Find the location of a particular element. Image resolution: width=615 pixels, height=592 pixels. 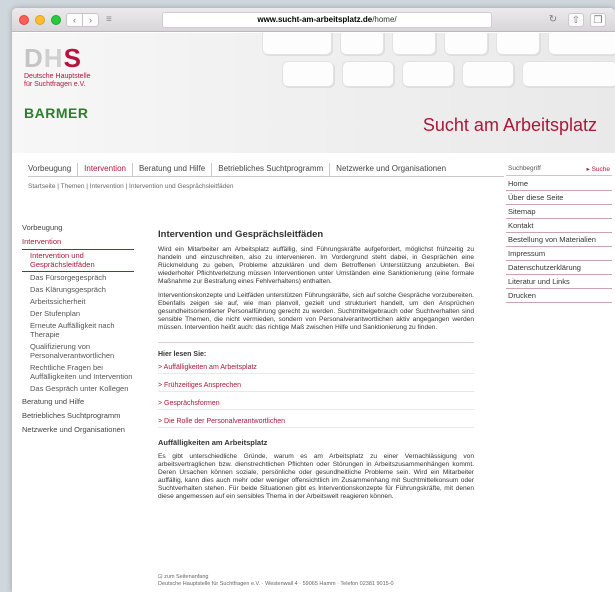

service-link-order: Bestellung von Materialien is located at coordinates (559, 240).